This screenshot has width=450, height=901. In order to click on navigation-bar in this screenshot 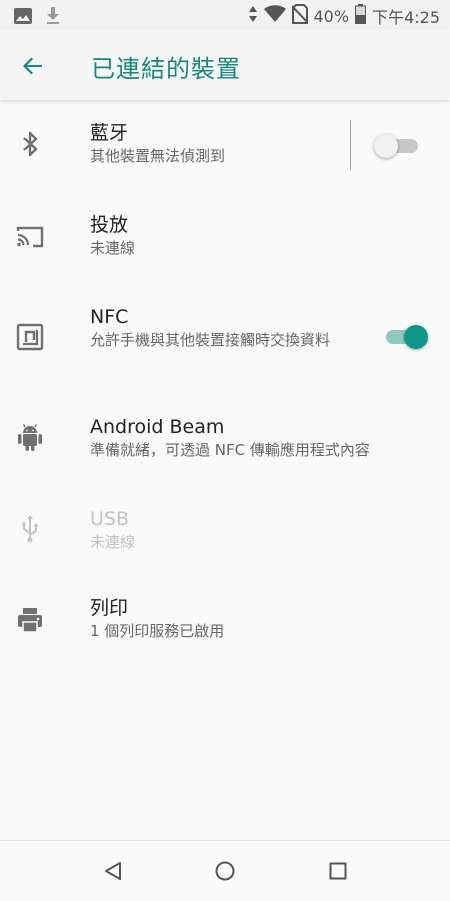, I will do `click(225, 870)`.